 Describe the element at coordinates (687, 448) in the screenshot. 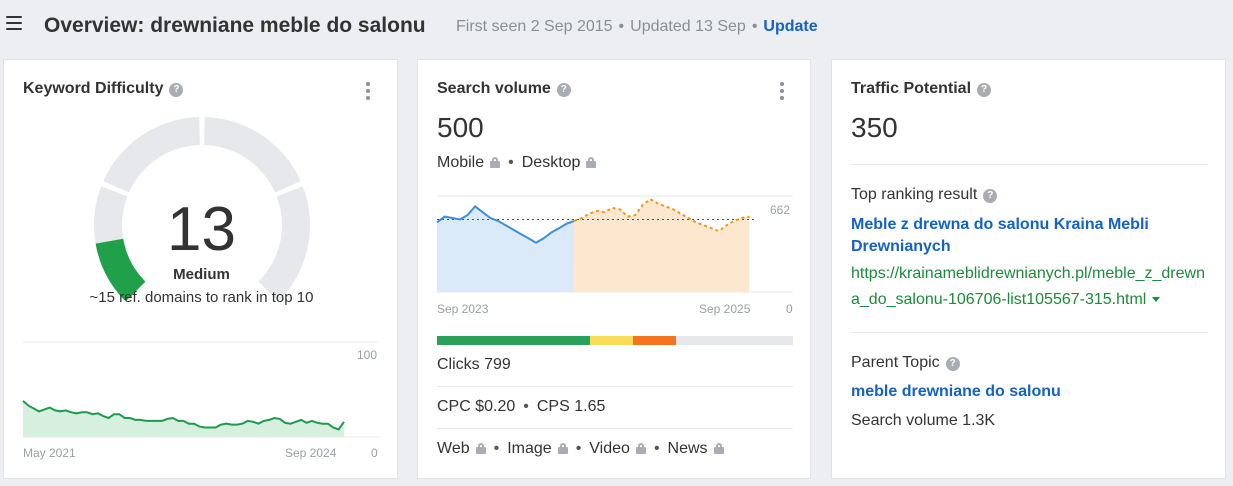

I see `serp-type-news: News` at that location.